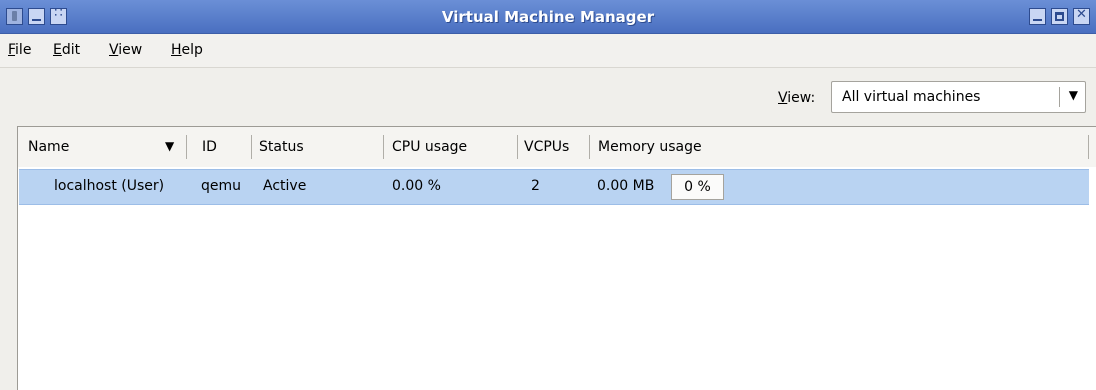  What do you see at coordinates (697, 187) in the screenshot?
I see `memory-usage-bar: 0 %` at bounding box center [697, 187].